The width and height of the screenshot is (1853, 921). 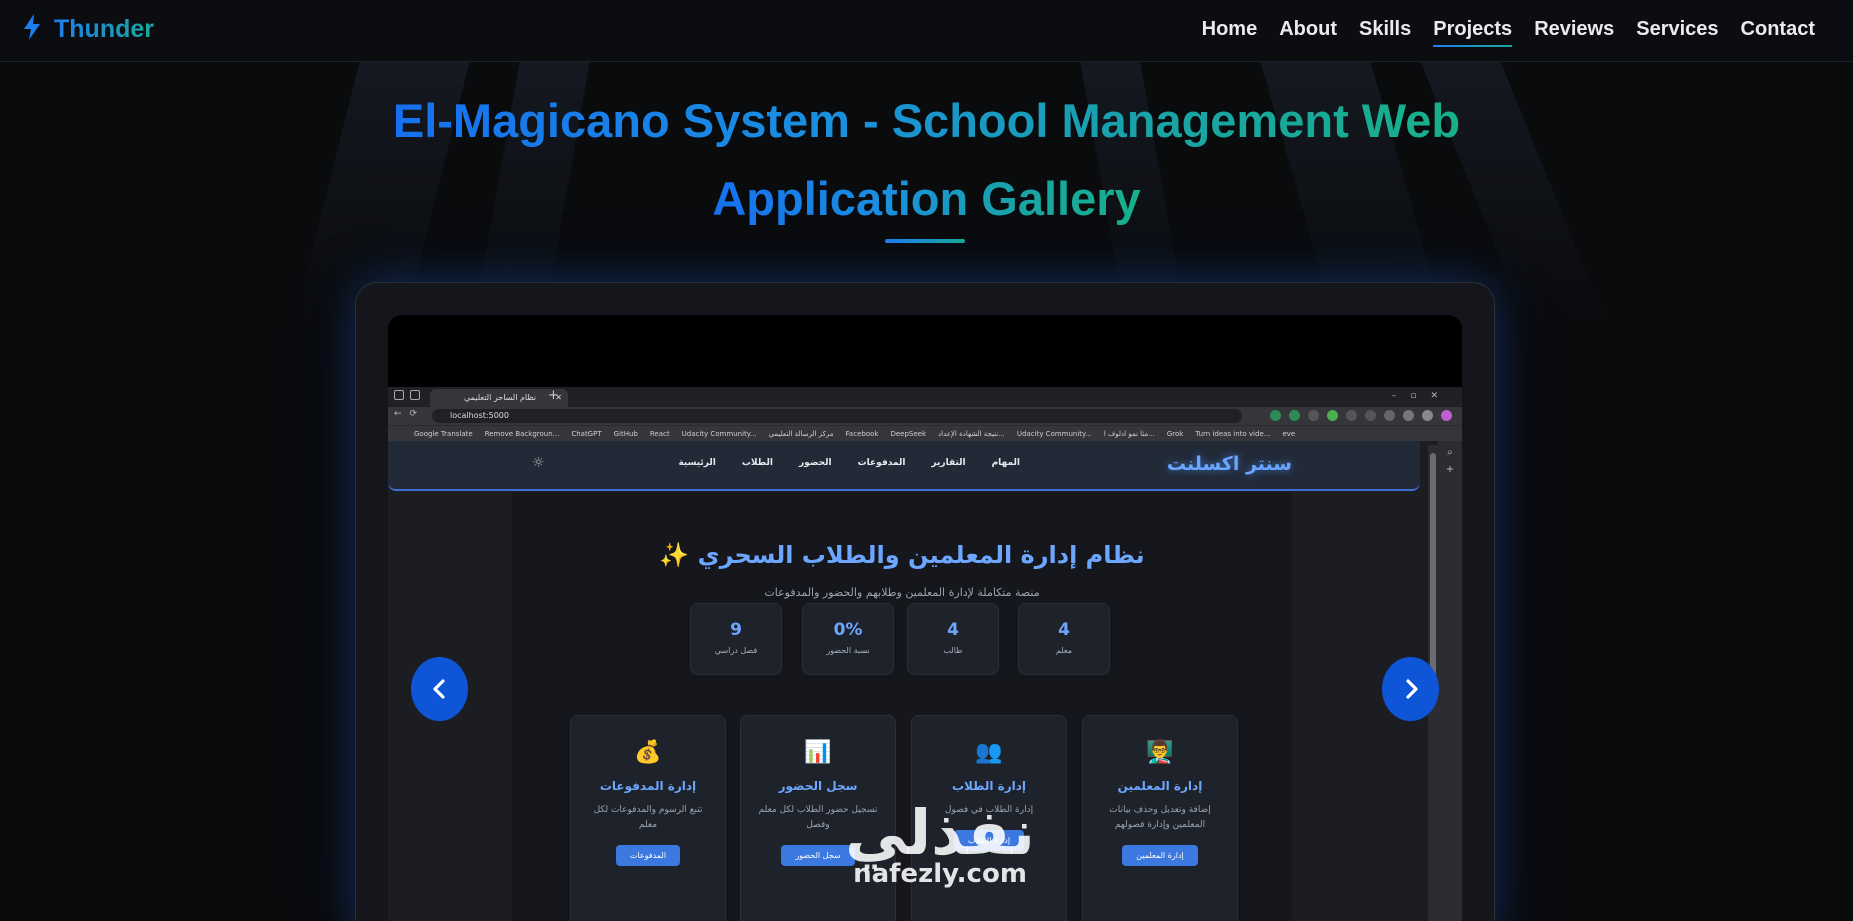 I want to click on app-heading: نظام إدارة المعلمين والطلاب السحري ✨, so click(x=902, y=555).